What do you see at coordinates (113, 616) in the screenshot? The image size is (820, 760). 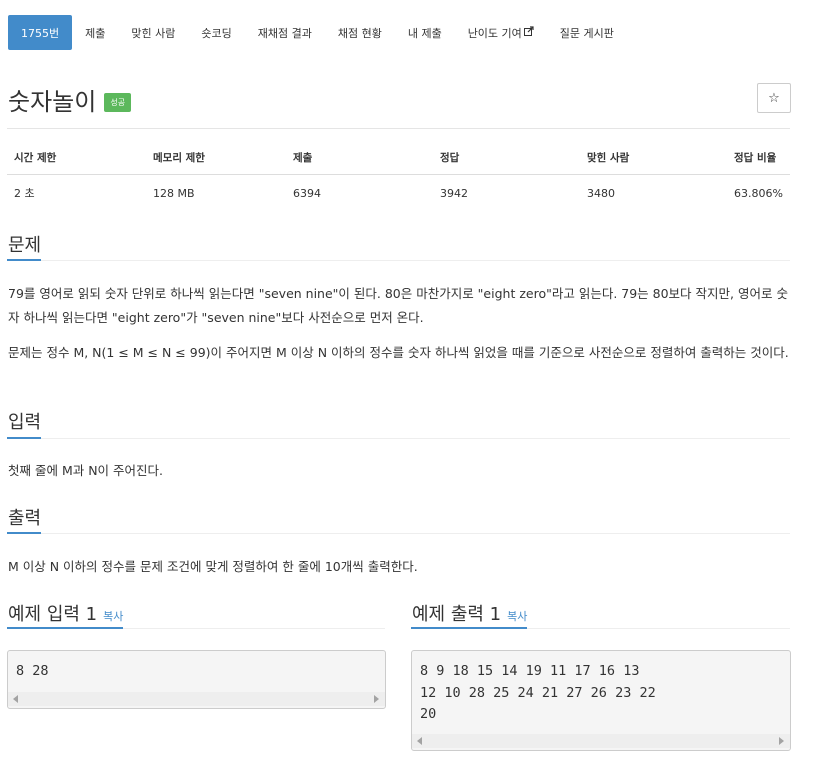 I see `copy-sample-input-button: 복사` at bounding box center [113, 616].